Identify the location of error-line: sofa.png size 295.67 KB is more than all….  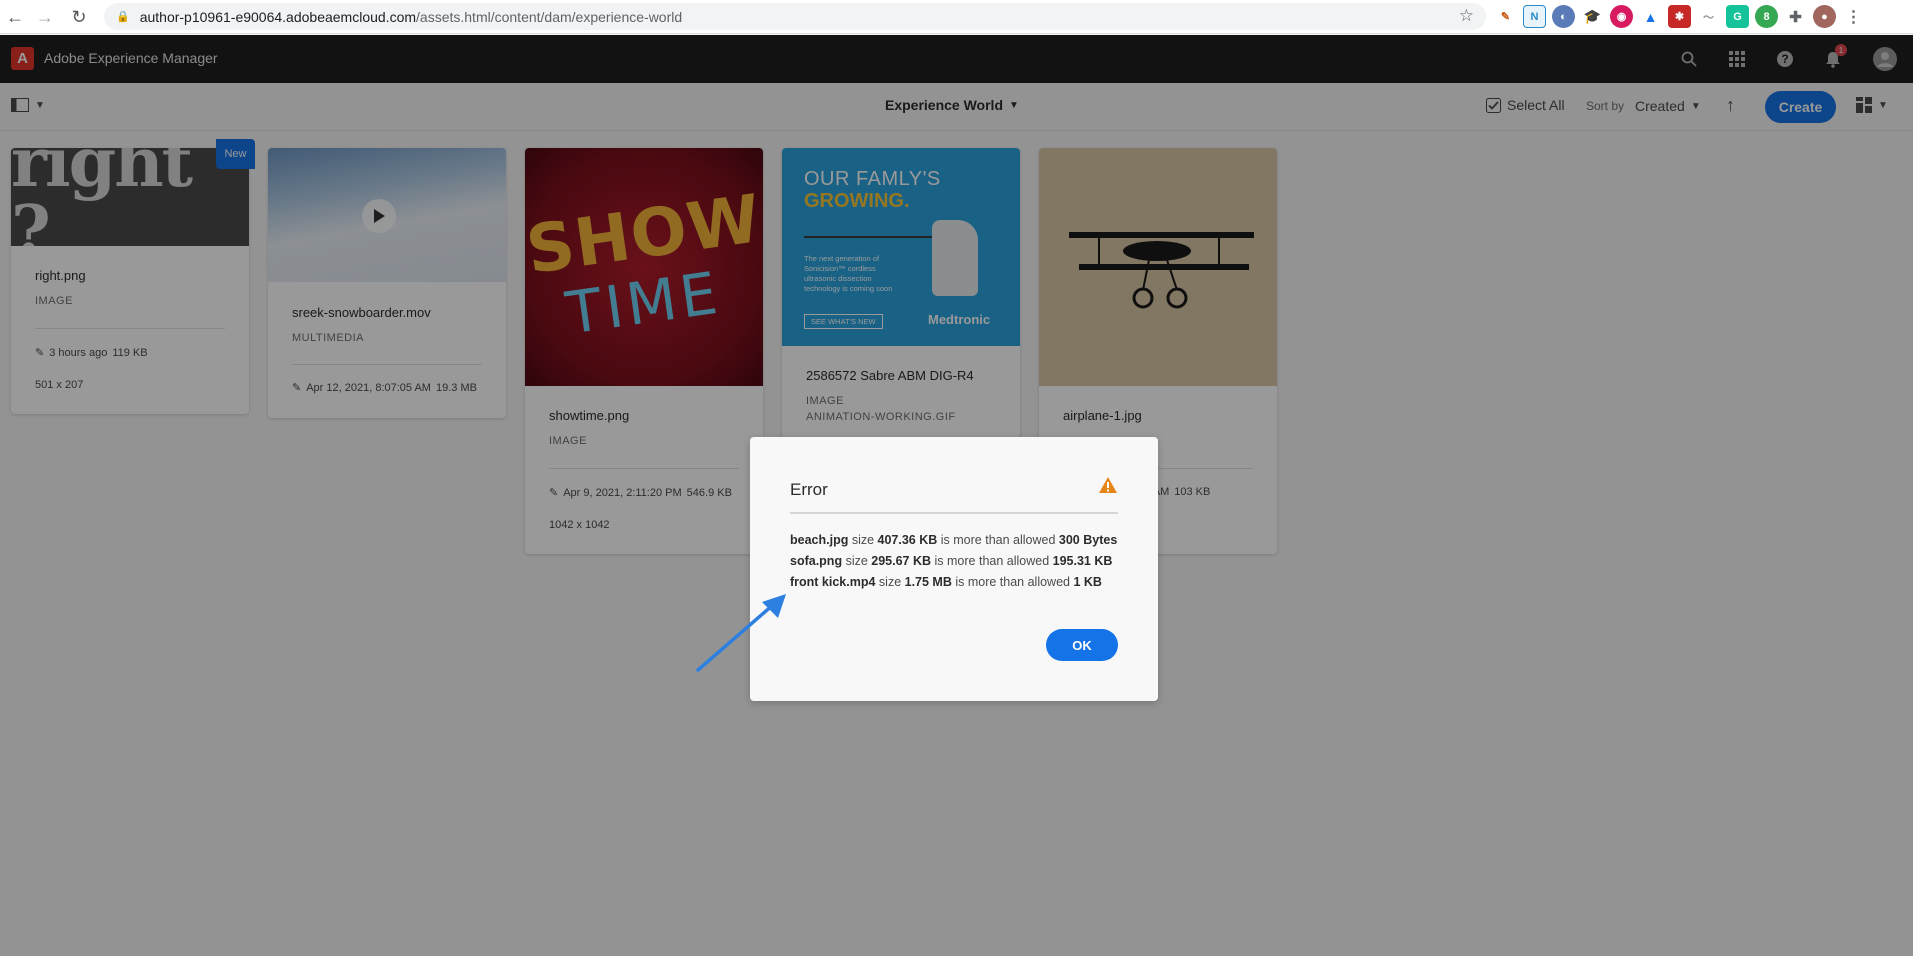
(951, 561).